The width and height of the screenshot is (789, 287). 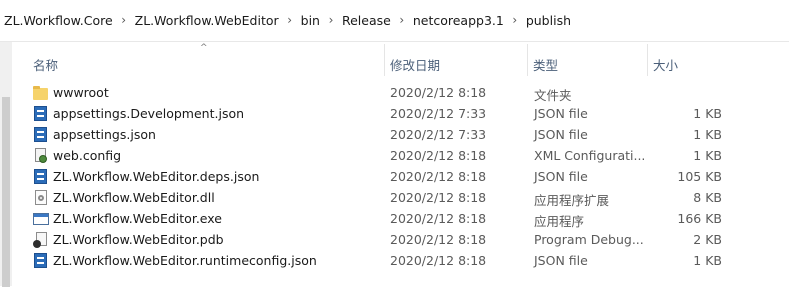 I want to click on file-name: ZL.Workflow.WebEditor.exe, so click(x=137, y=218).